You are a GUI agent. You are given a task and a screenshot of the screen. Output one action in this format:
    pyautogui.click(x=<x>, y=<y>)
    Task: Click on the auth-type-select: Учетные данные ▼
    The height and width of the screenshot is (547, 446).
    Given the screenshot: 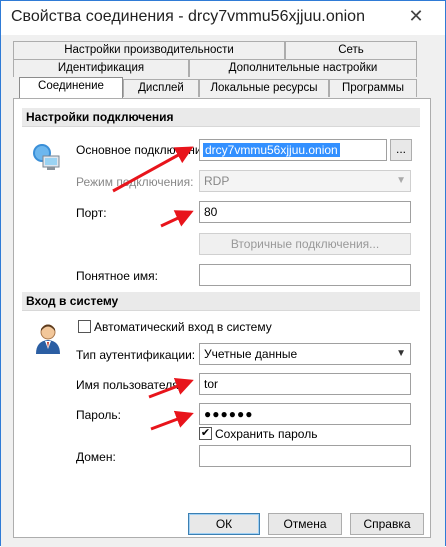 What is the action you would take?
    pyautogui.click(x=305, y=354)
    